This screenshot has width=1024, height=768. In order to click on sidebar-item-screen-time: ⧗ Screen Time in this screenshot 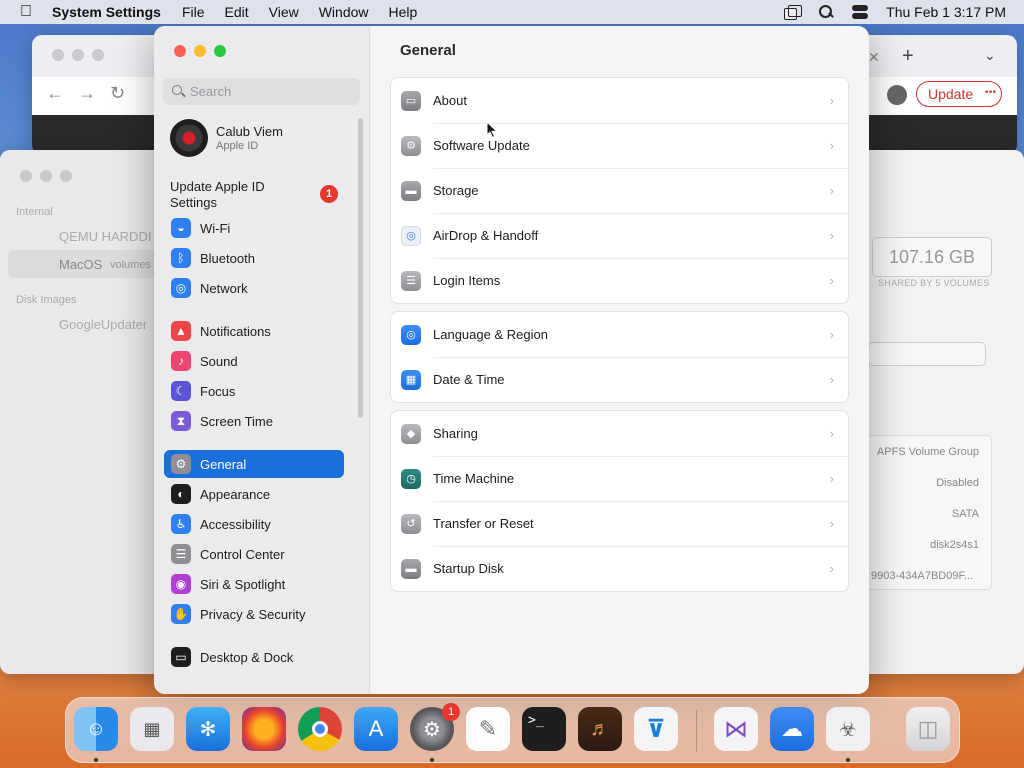, I will do `click(254, 421)`.